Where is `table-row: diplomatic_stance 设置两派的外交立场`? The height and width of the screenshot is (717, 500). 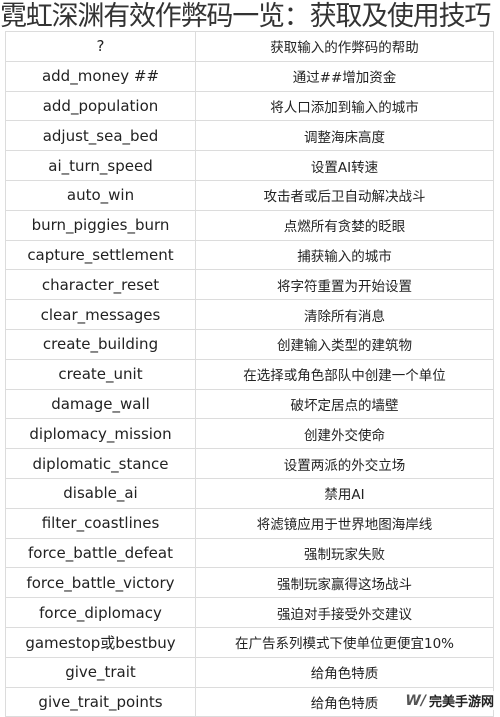
table-row: diplomatic_stance 设置两派的外交立场 is located at coordinates (249, 463).